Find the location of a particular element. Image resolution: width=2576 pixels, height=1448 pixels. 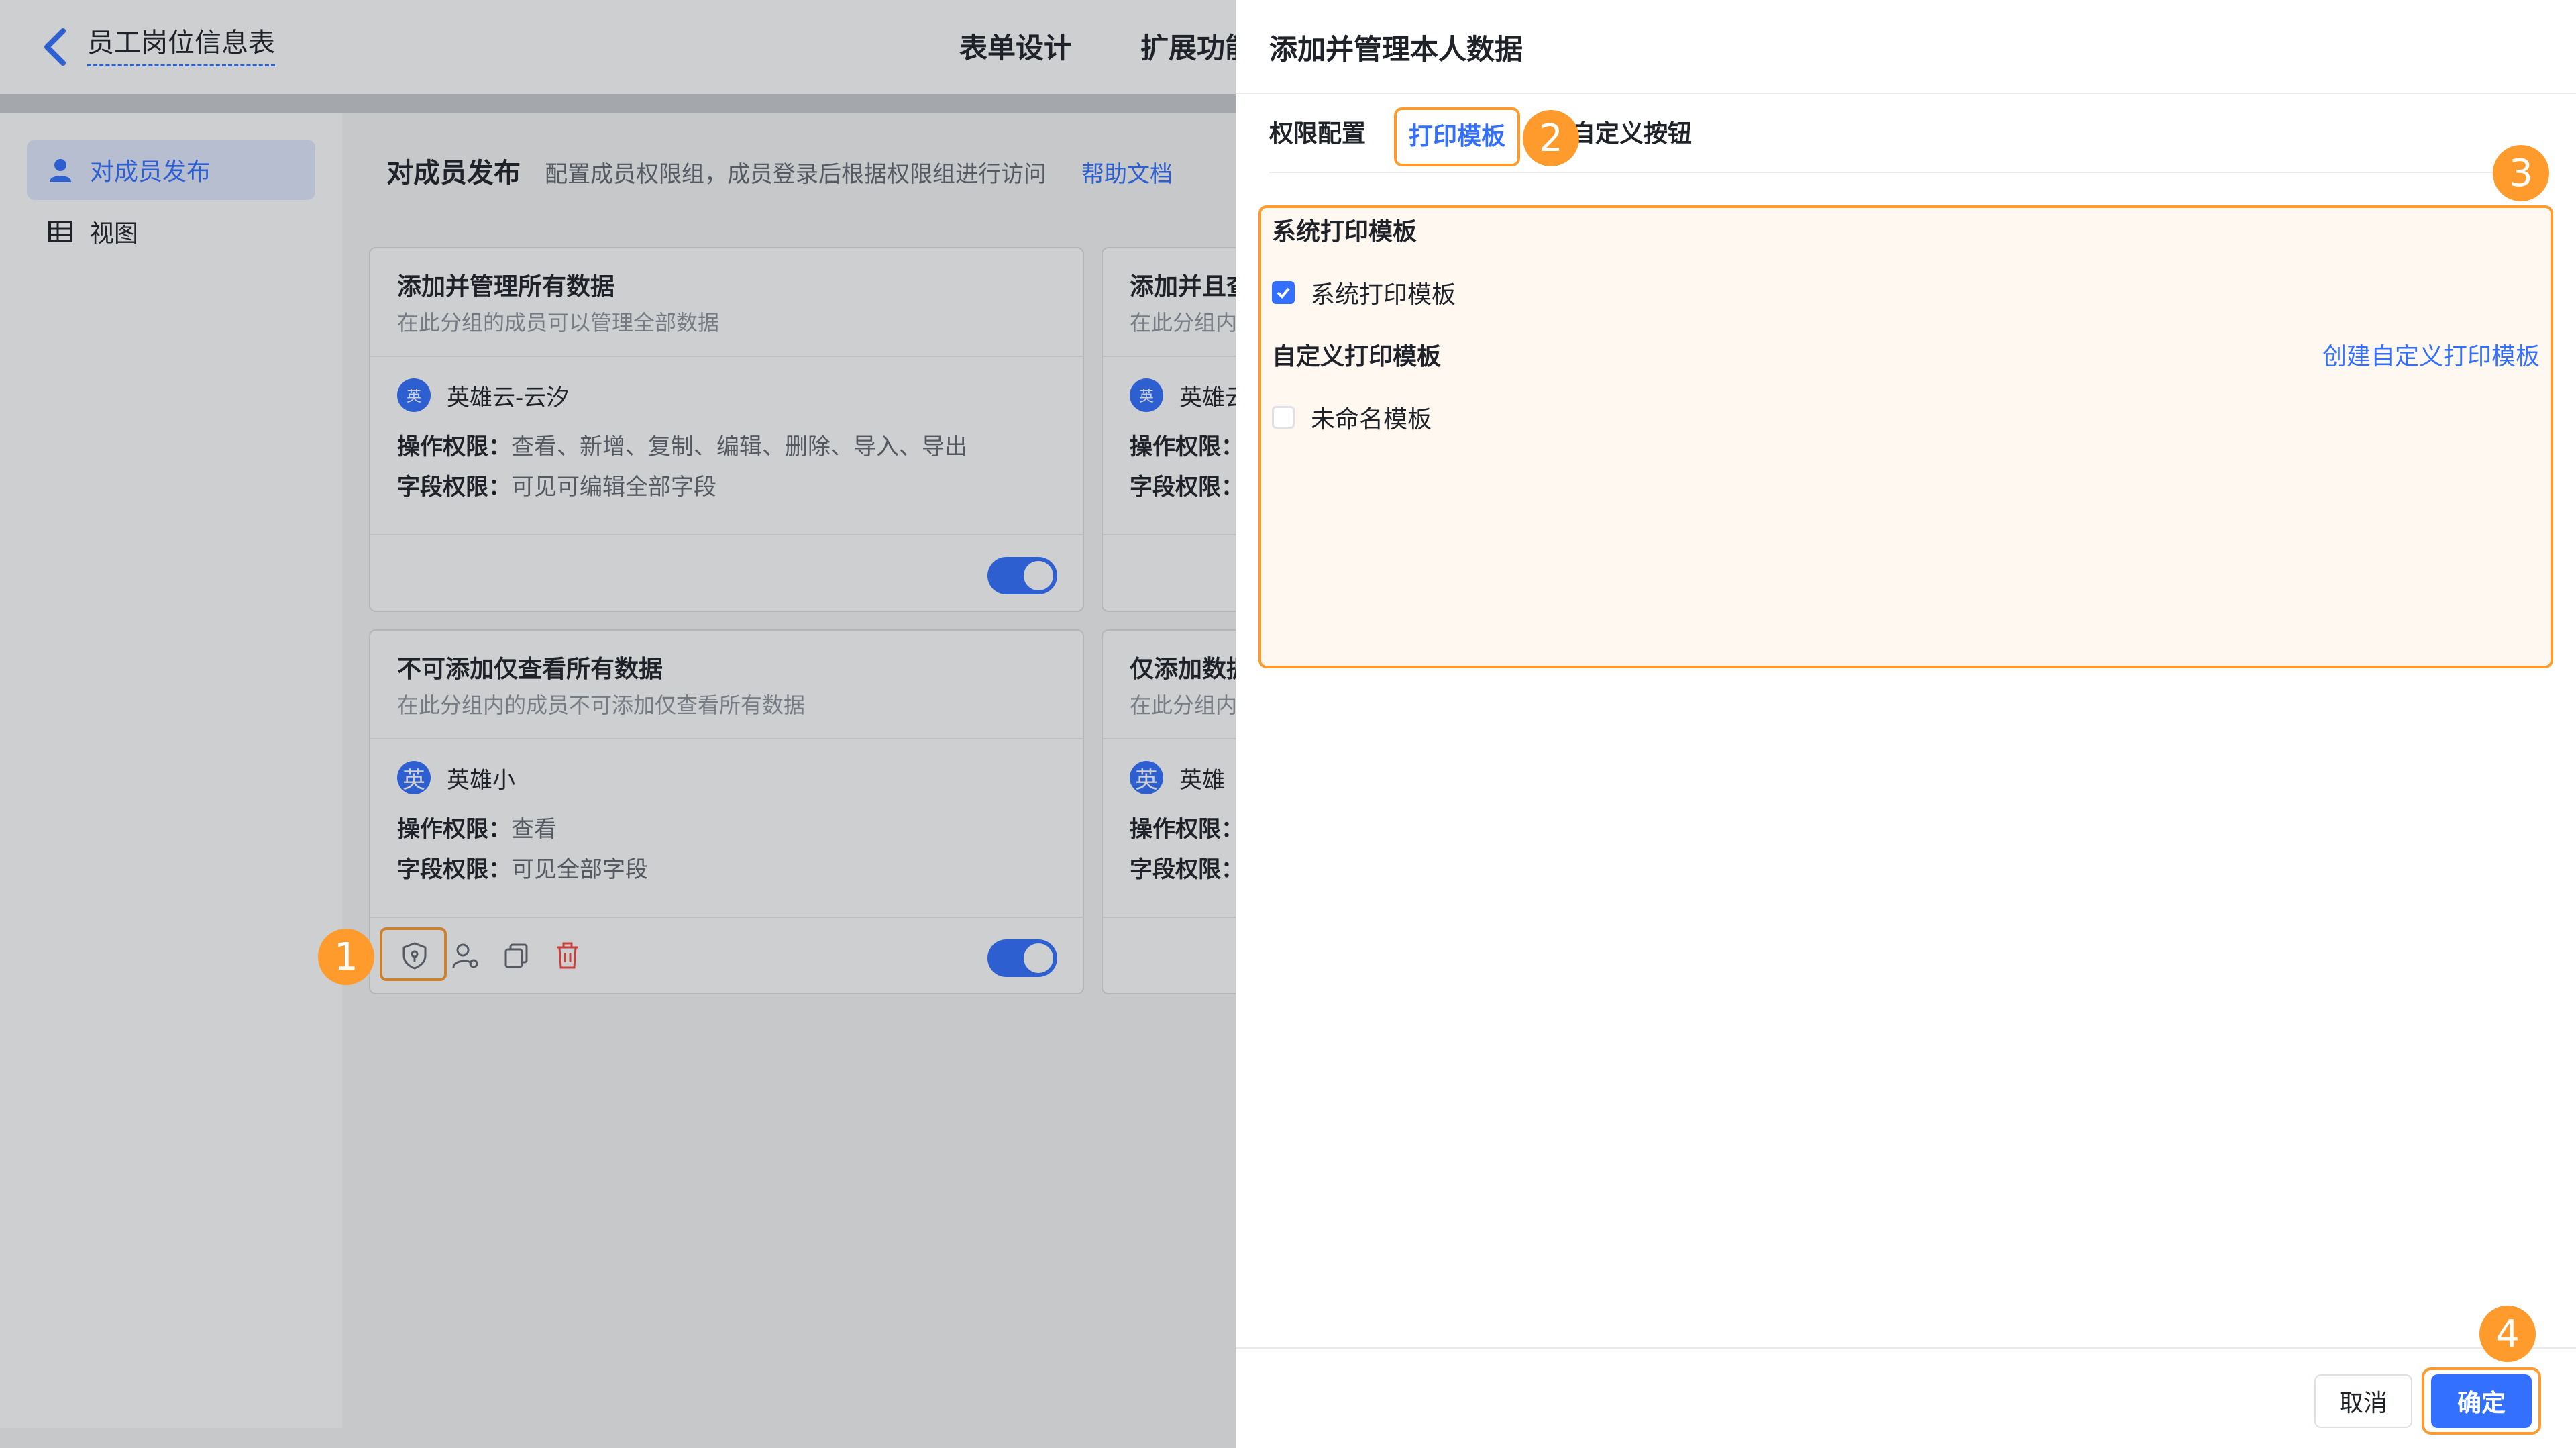

system-template-heading: 系统打印模板 is located at coordinates (1344, 232).